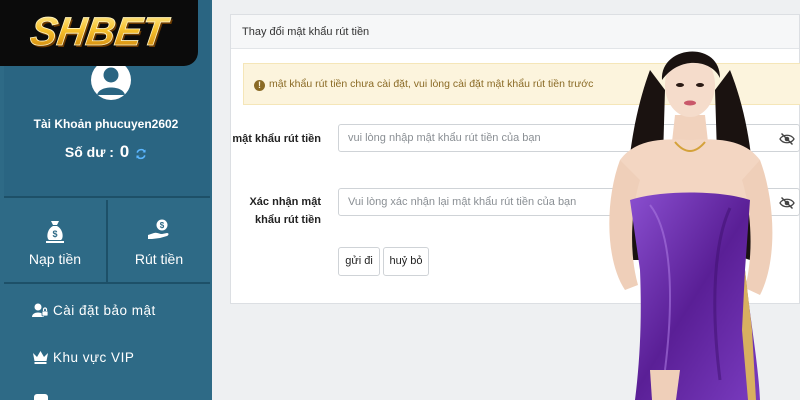 The height and width of the screenshot is (400, 800). Describe the element at coordinates (159, 231) in the screenshot. I see `hand-money-icon: $` at that location.